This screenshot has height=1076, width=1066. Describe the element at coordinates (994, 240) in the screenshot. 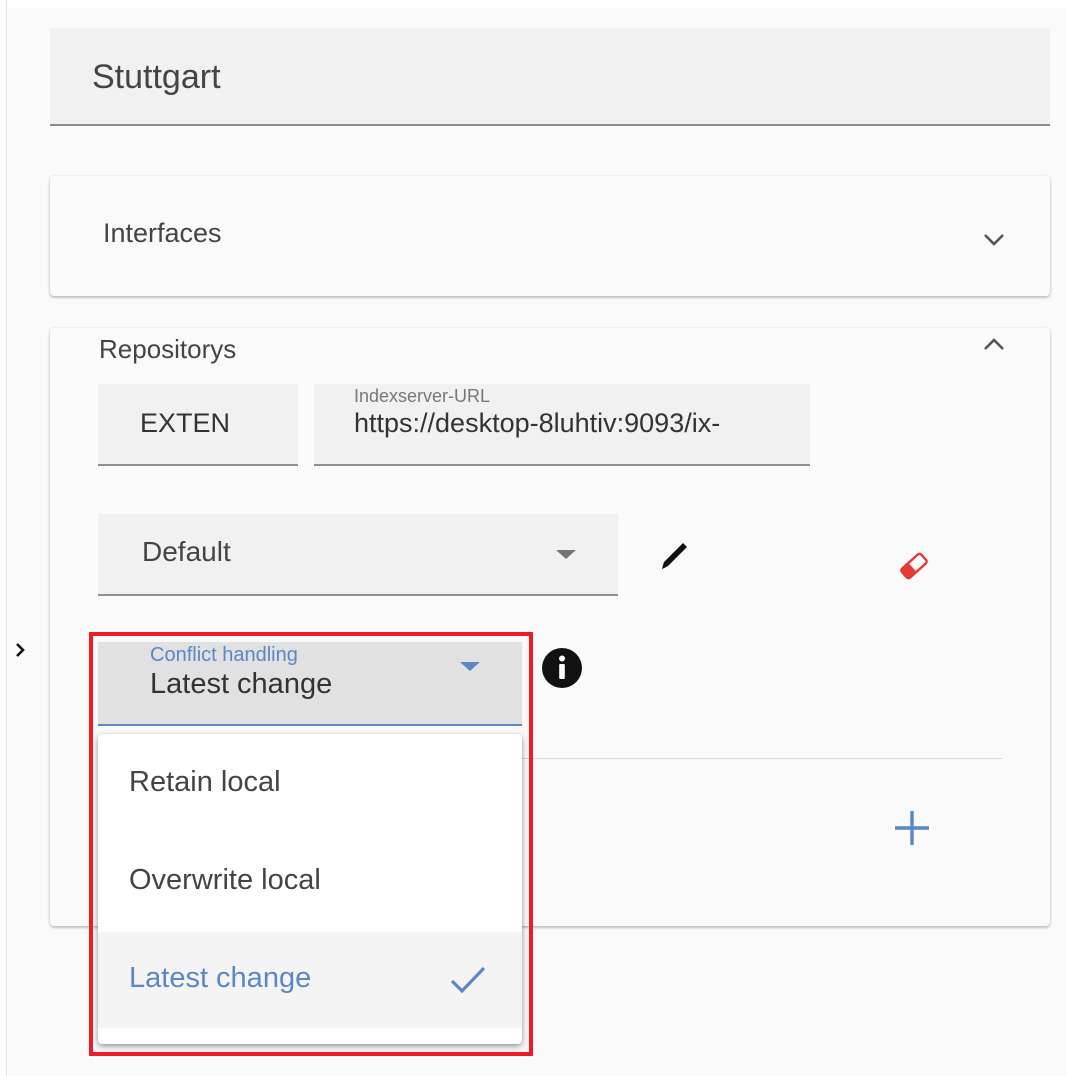

I see `chevron-down-icon` at that location.